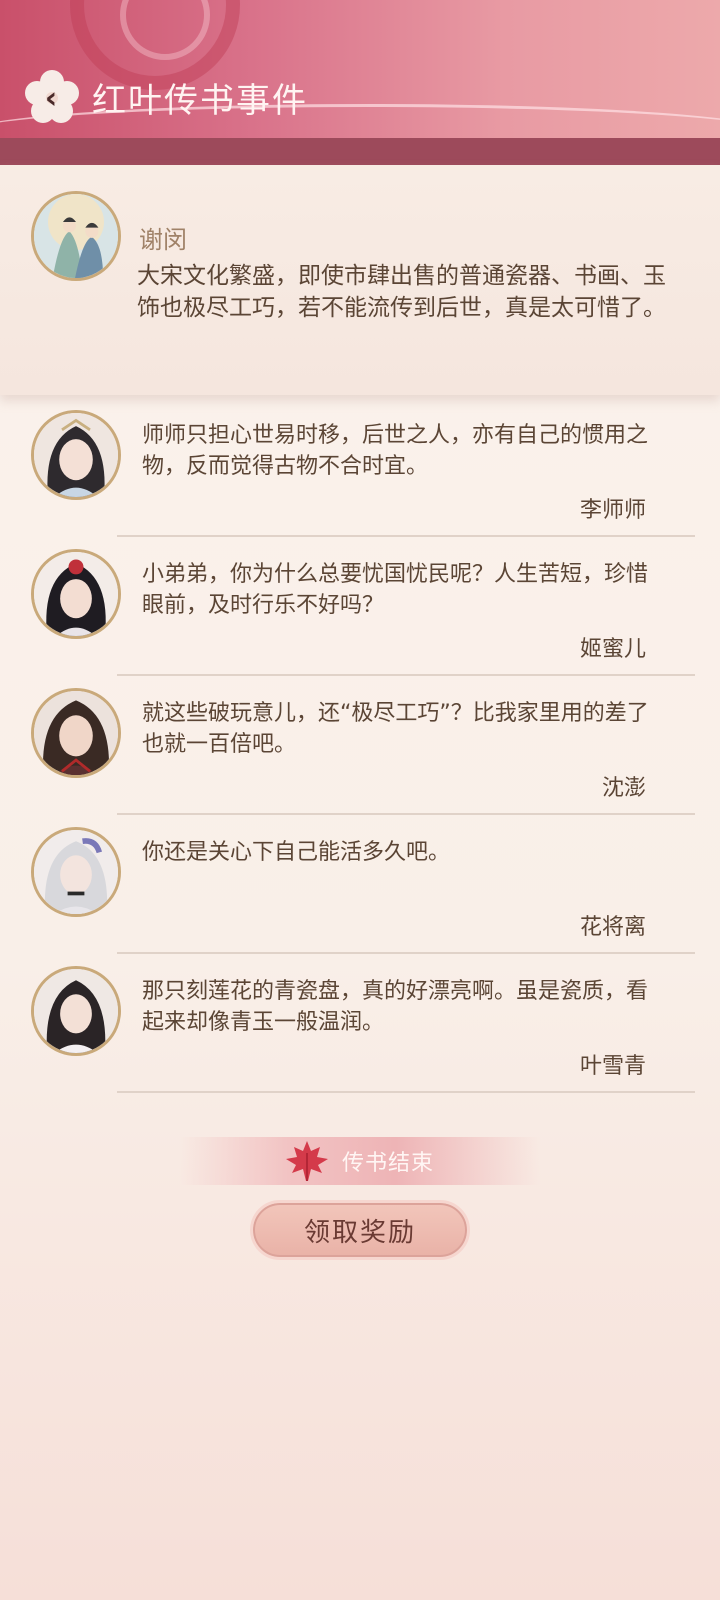  What do you see at coordinates (612, 649) in the screenshot?
I see `comment-author: 姬蜜儿` at bounding box center [612, 649].